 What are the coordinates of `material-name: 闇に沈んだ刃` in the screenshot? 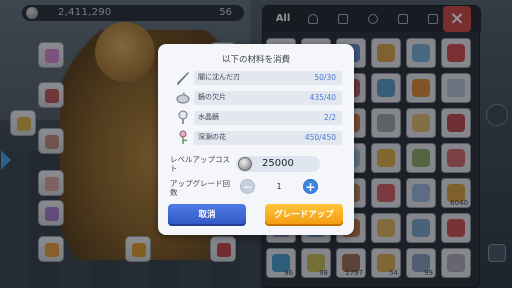 It's located at (219, 77).